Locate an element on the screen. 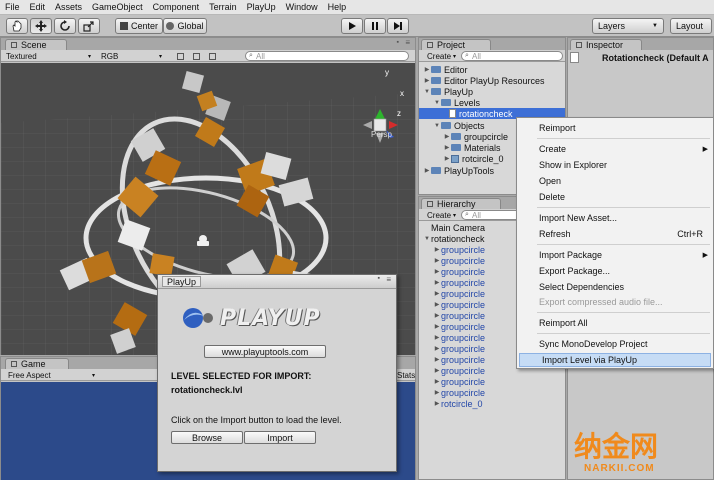 The height and width of the screenshot is (480, 714). playup-website-button: www.playuptools.com is located at coordinates (265, 351).